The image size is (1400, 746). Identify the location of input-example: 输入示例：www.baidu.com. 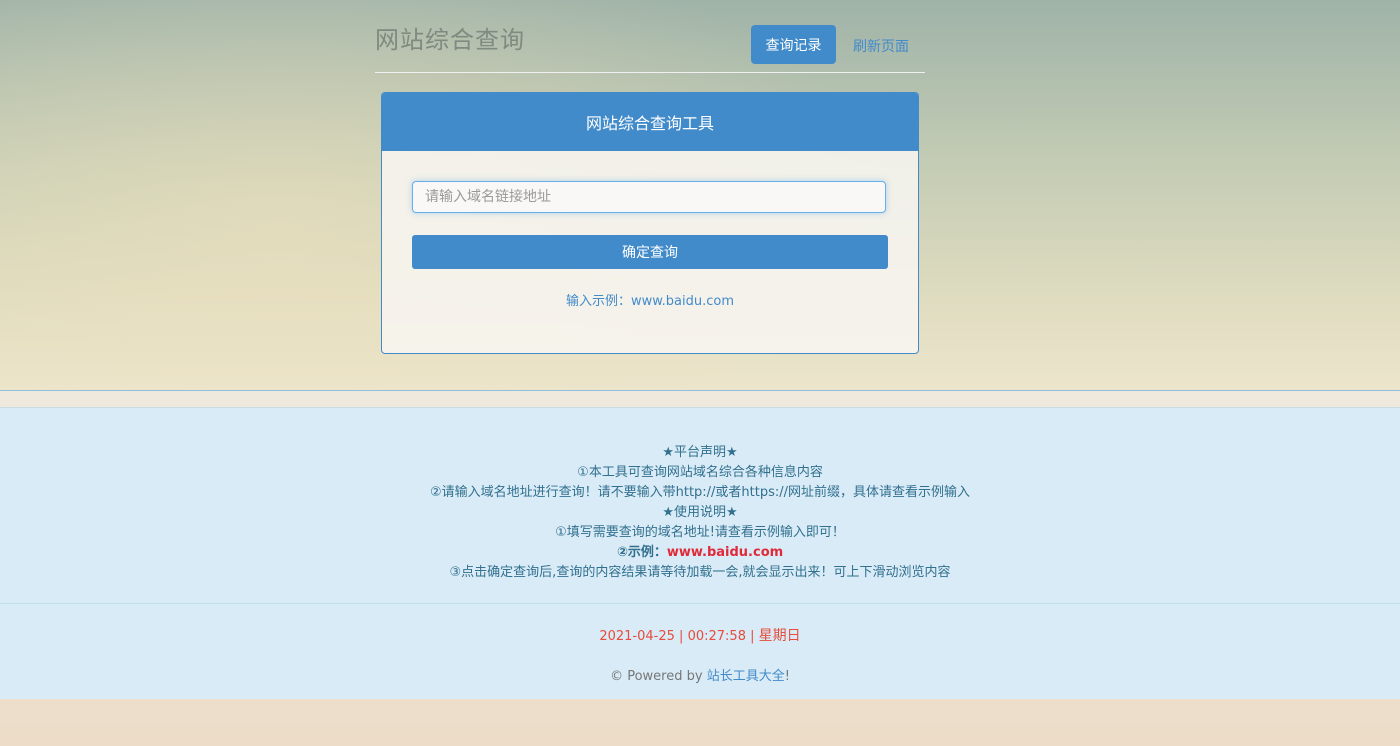
(650, 299).